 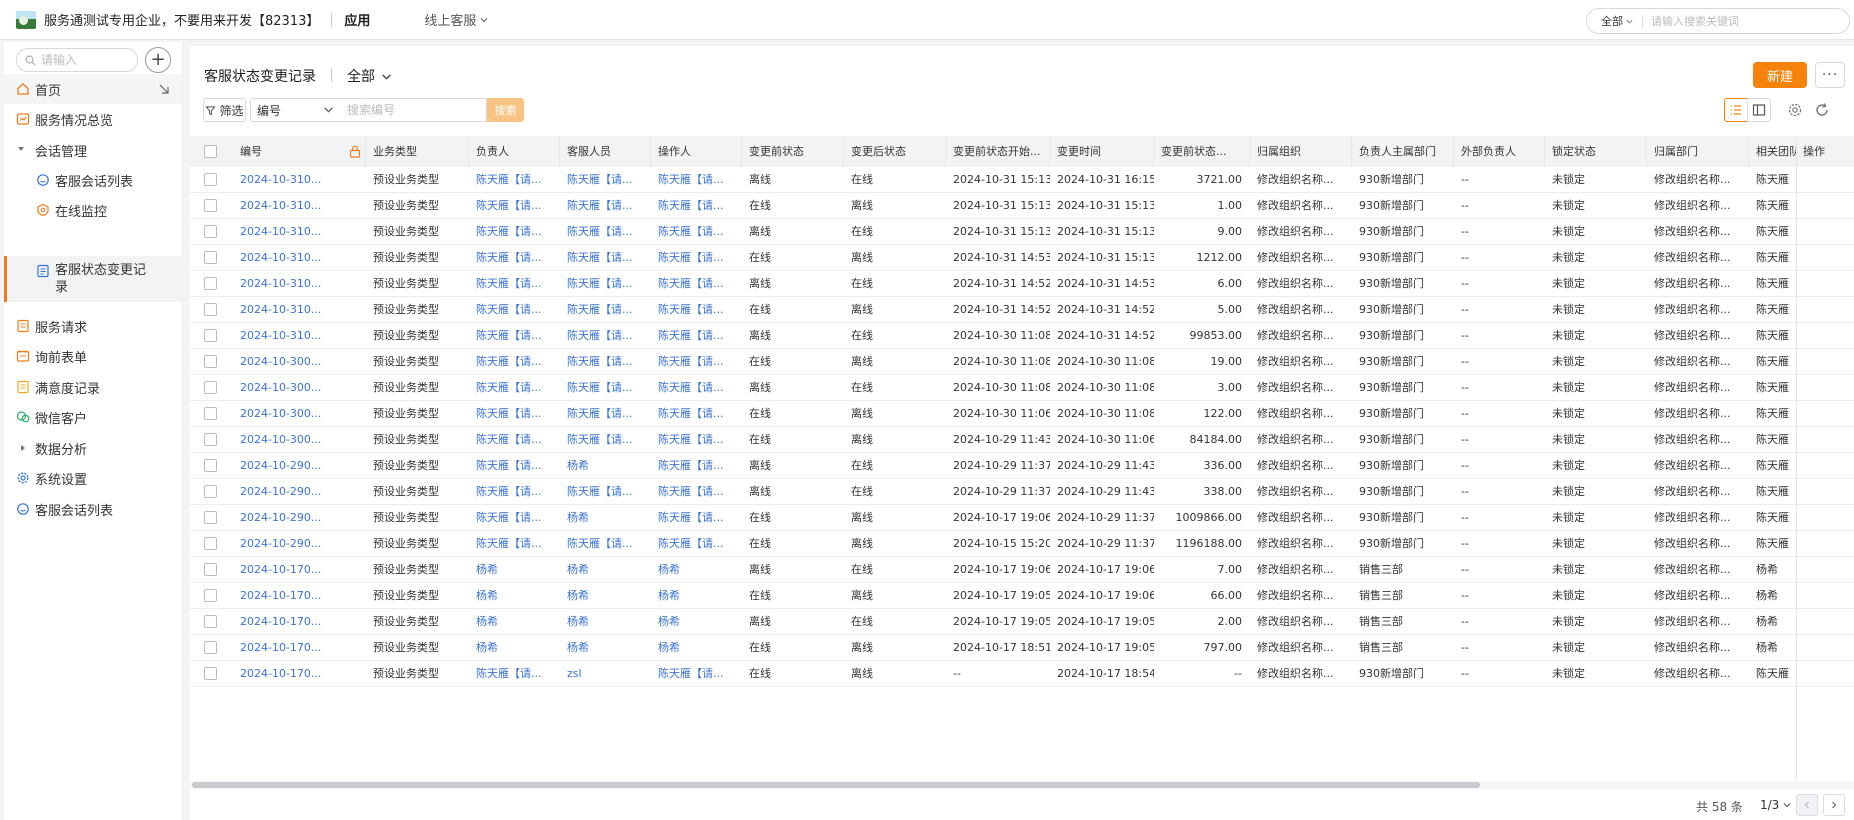 What do you see at coordinates (895, 151) in the screenshot?
I see `column-header: 变更后状态` at bounding box center [895, 151].